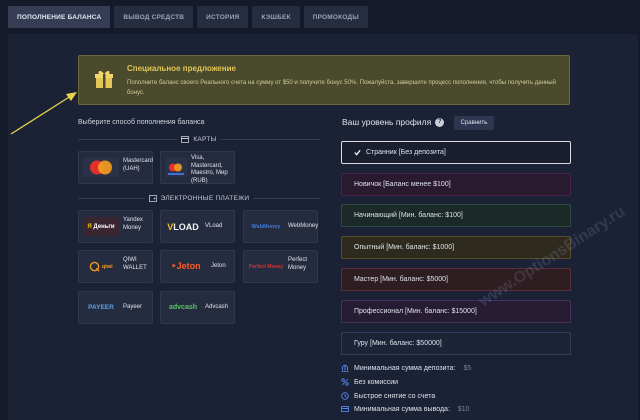 This screenshot has height=420, width=640. Describe the element at coordinates (152, 198) in the screenshot. I see `wallet-icon` at that location.